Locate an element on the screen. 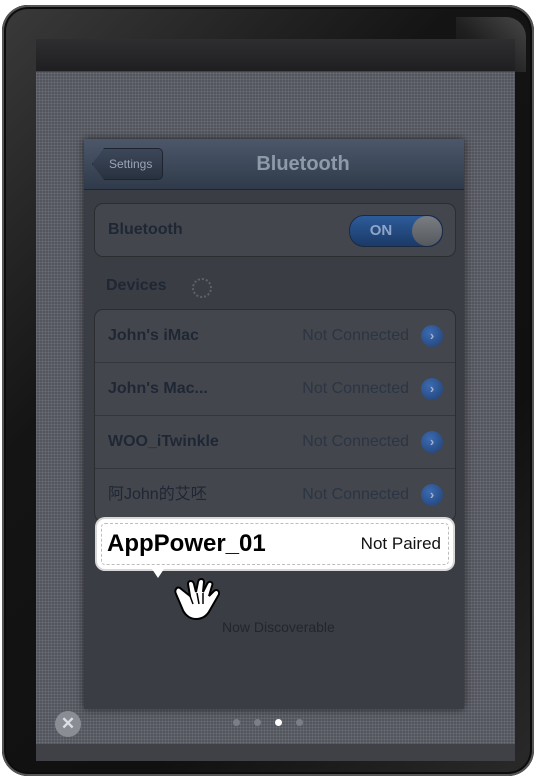  popup-tail is located at coordinates (158, 572).